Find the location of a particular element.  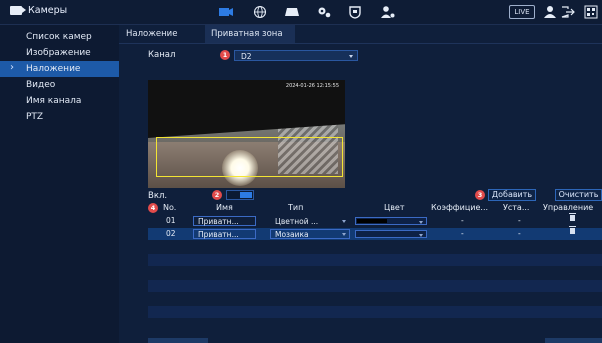

marker-3: 3 is located at coordinates (480, 195).